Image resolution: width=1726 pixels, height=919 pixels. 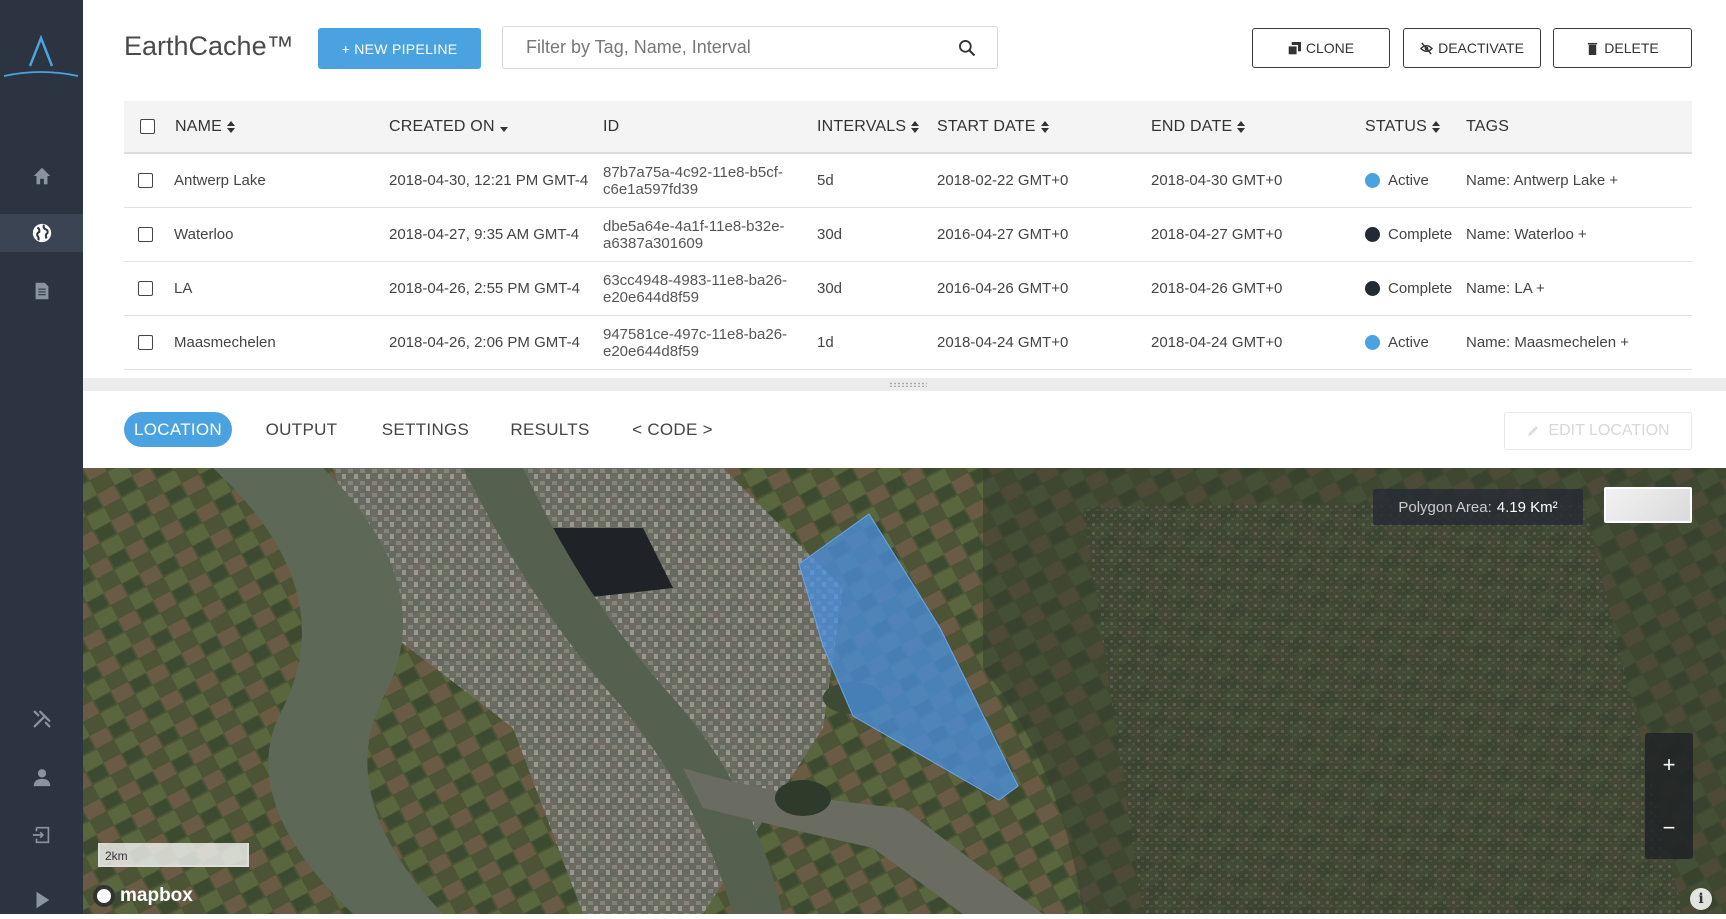 I want to click on deactivate-label: DEACTIVATE, so click(x=1481, y=48).